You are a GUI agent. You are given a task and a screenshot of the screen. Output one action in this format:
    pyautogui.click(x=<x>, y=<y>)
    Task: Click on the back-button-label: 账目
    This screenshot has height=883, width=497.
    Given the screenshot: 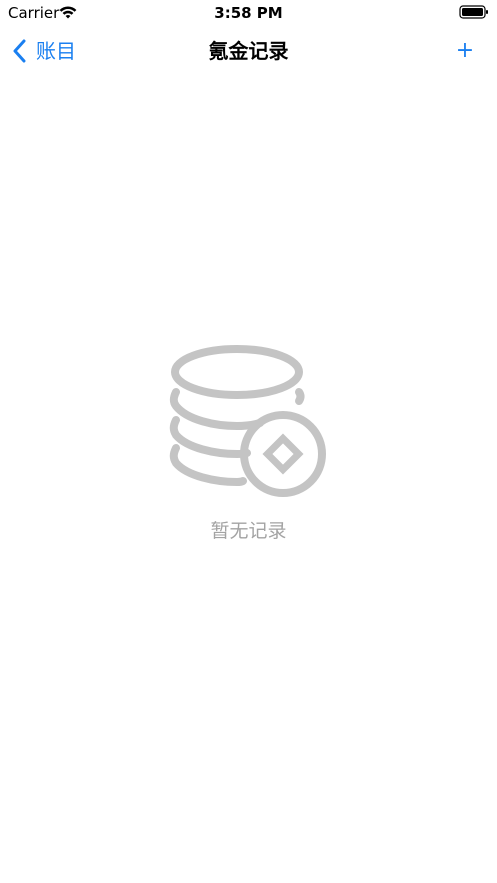 What is the action you would take?
    pyautogui.click(x=56, y=51)
    